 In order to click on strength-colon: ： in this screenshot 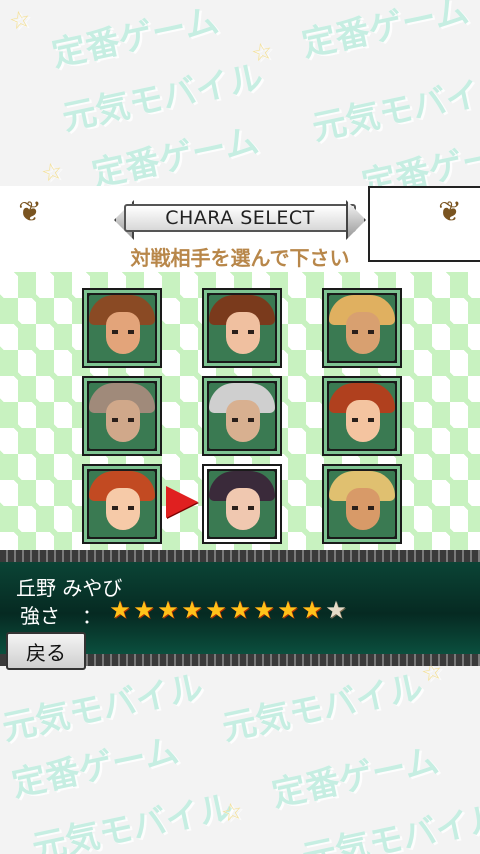, I will do `click(92, 616)`.